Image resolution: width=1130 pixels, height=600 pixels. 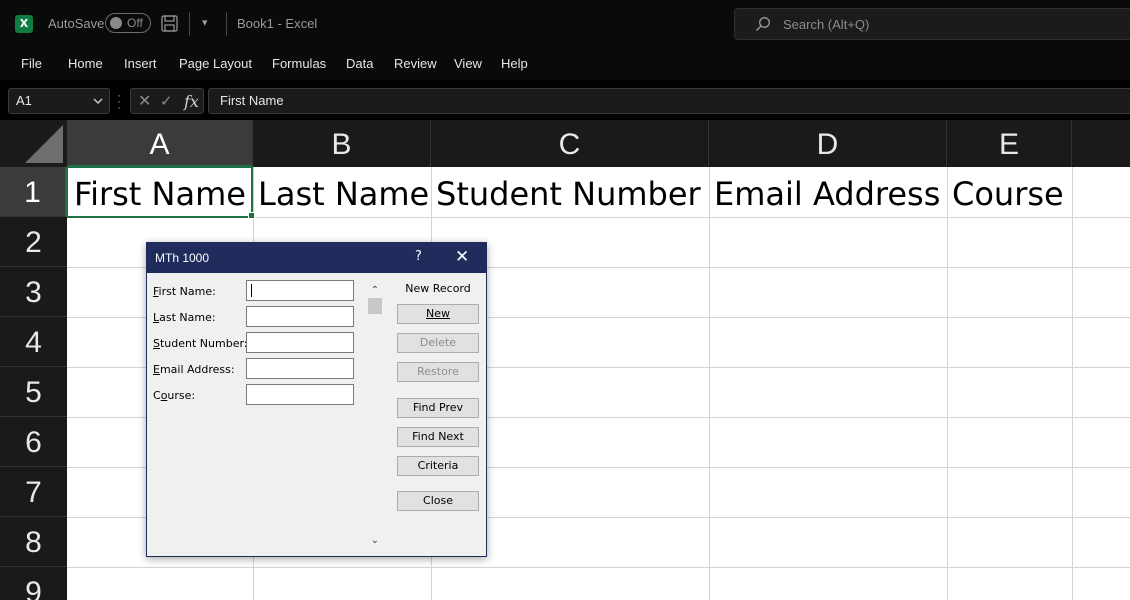 What do you see at coordinates (277, 23) in the screenshot?
I see `document-title: Book1 - Excel` at bounding box center [277, 23].